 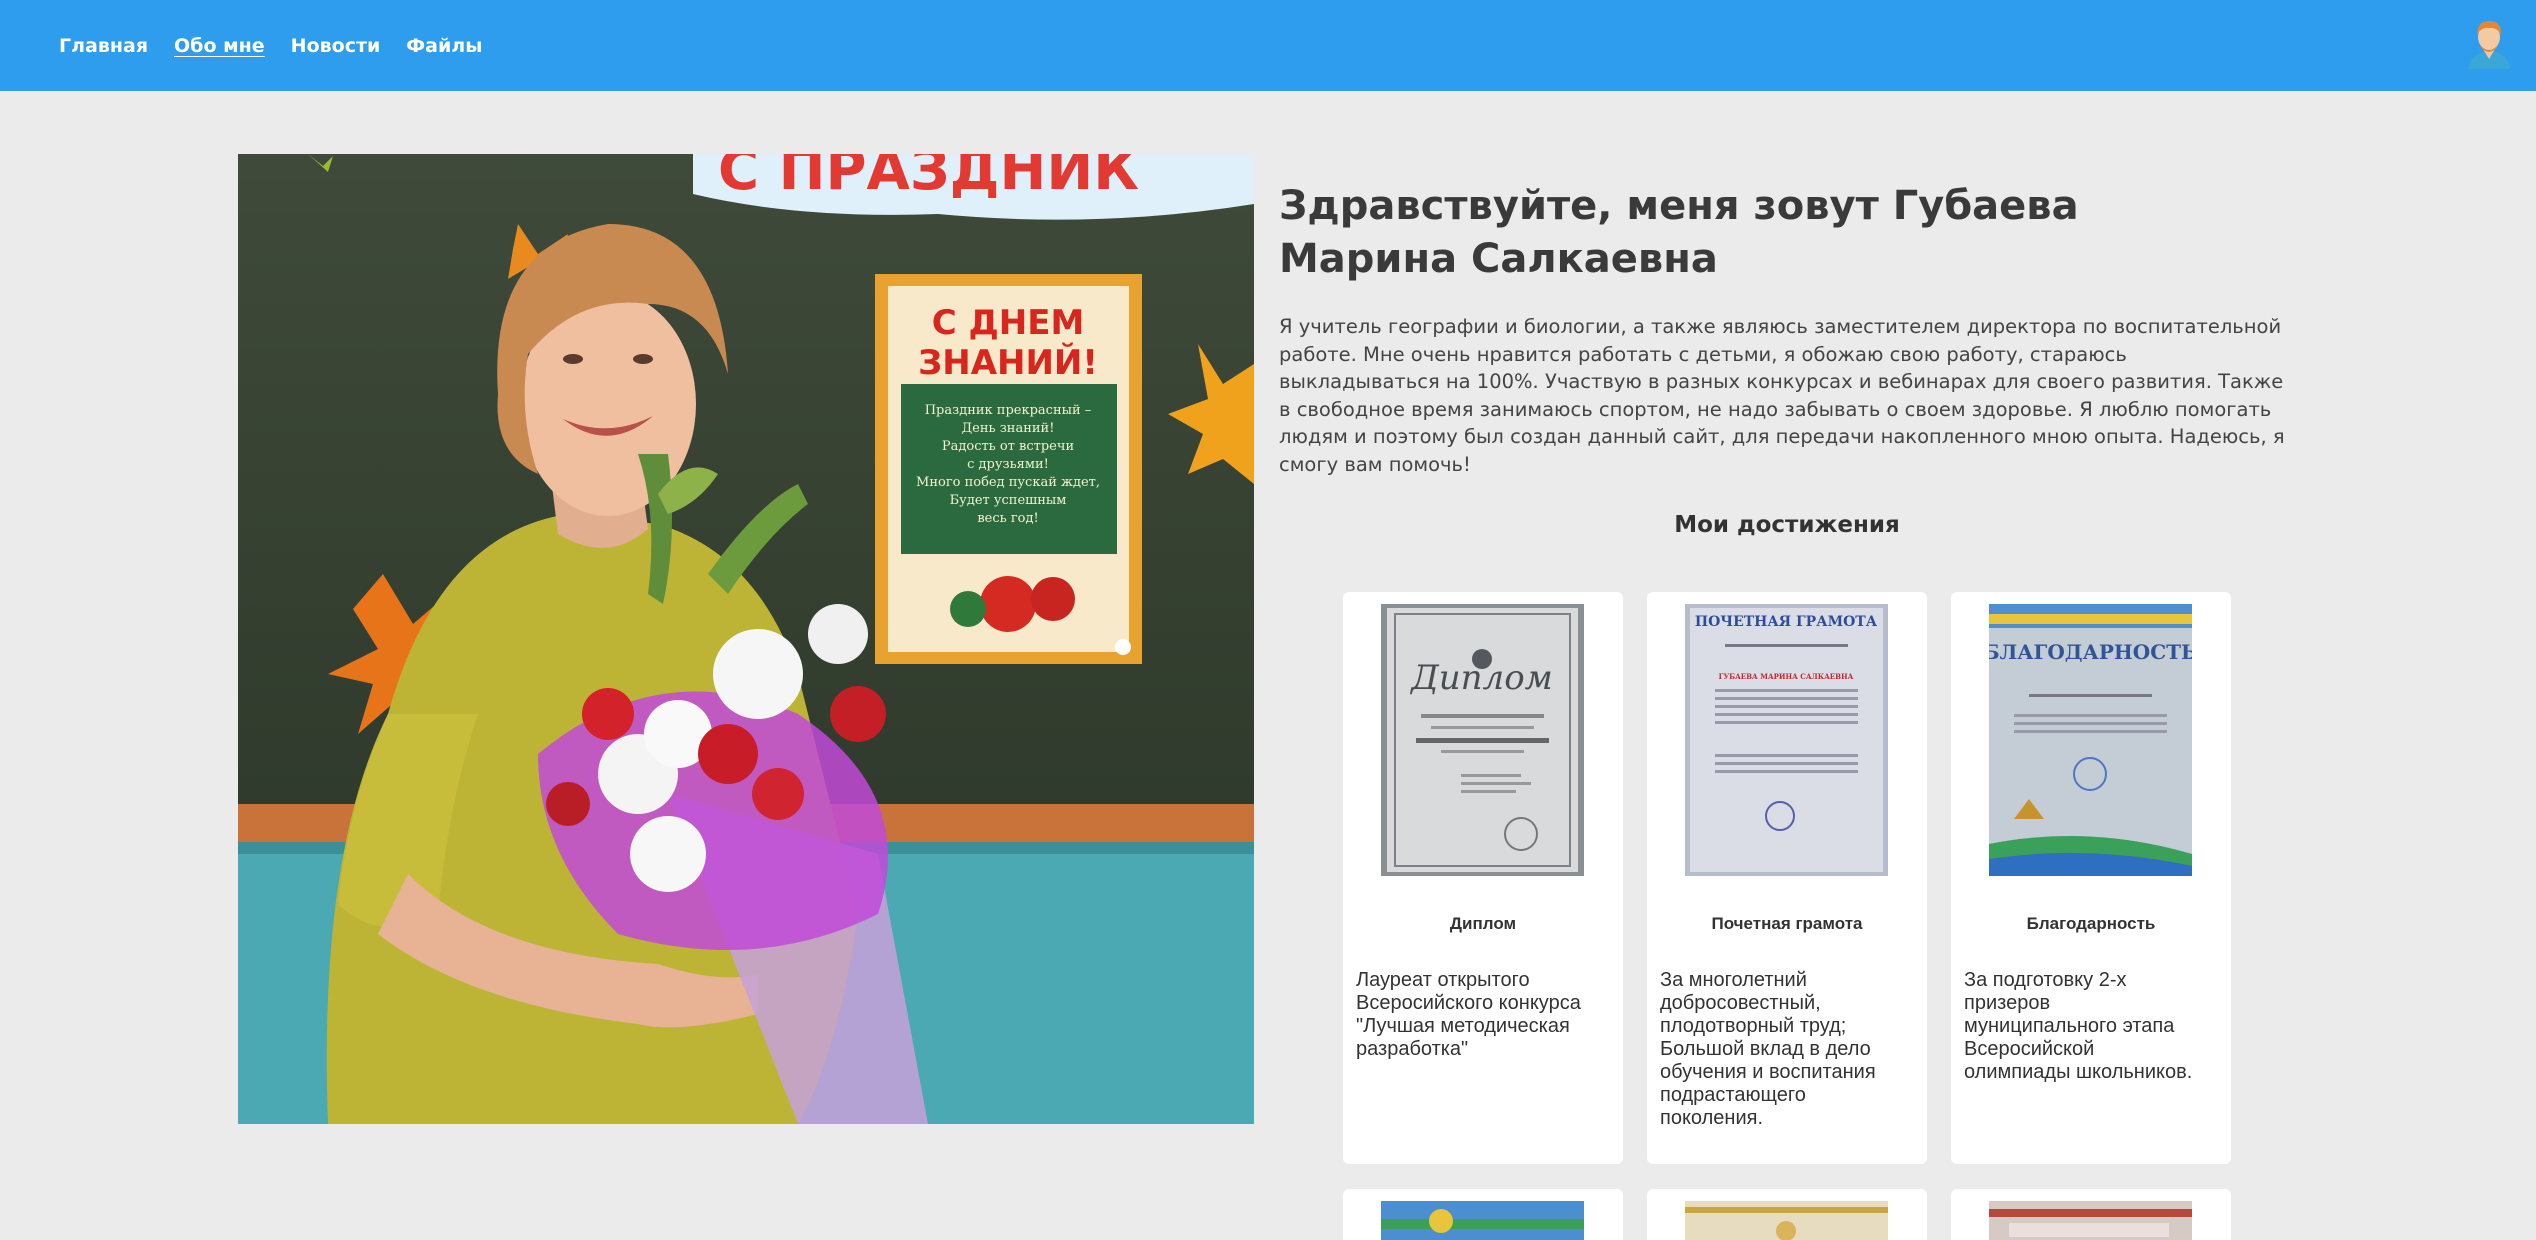 What do you see at coordinates (1008, 446) in the screenshot?
I see `svg-text: Радость от встречи` at bounding box center [1008, 446].